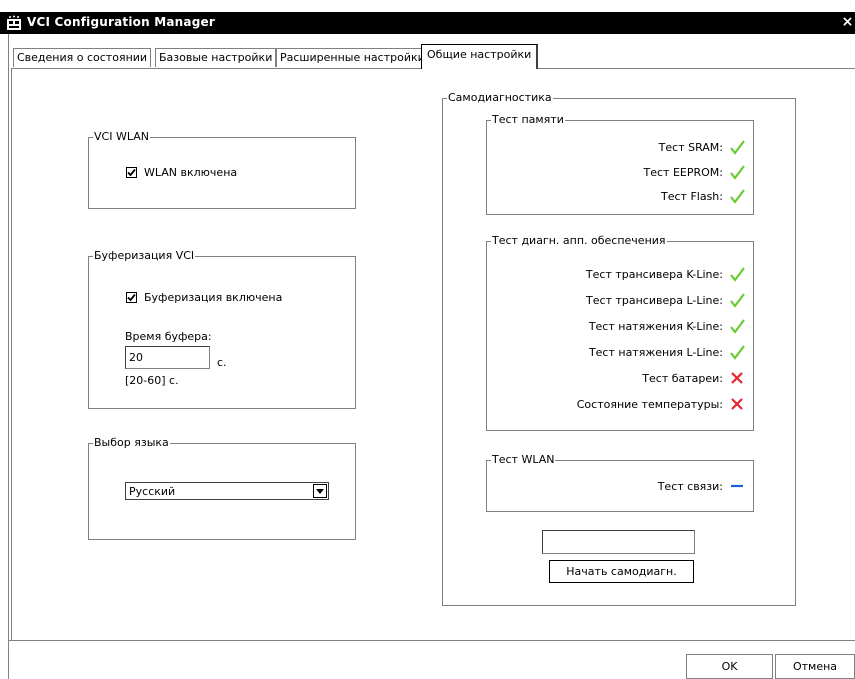 This screenshot has width=855, height=679. I want to click on test-label: Тест SRAM:, so click(690, 147).